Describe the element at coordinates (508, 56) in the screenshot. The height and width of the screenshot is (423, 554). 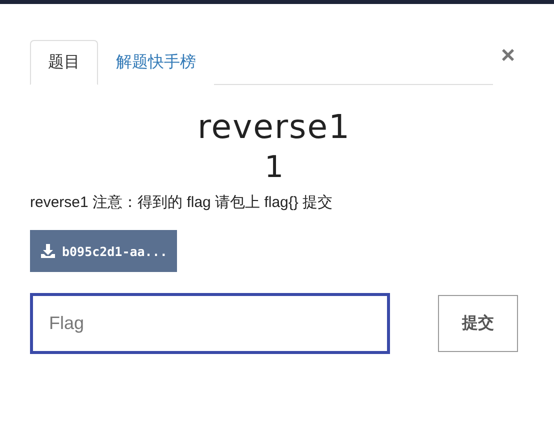
I see `close-button: ×` at that location.